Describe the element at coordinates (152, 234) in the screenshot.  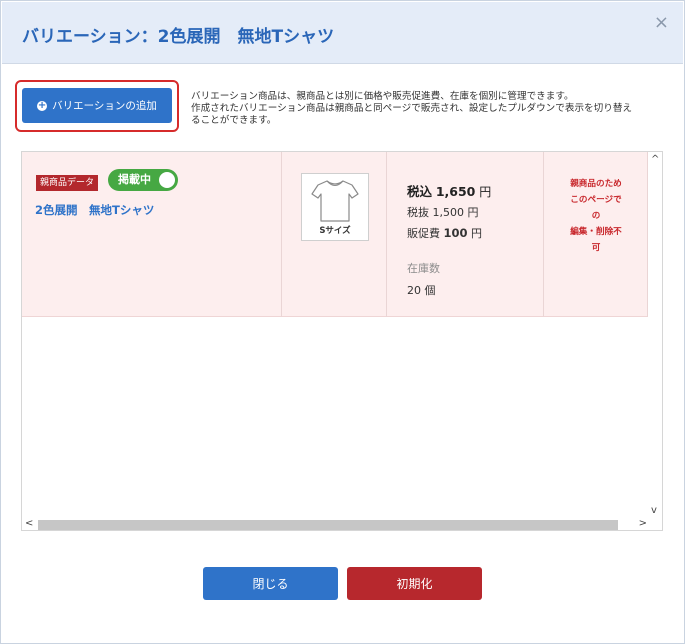
I see `row-name-cell: 親商品データ 掲載中 2色展開 無地Tシャツ` at that location.